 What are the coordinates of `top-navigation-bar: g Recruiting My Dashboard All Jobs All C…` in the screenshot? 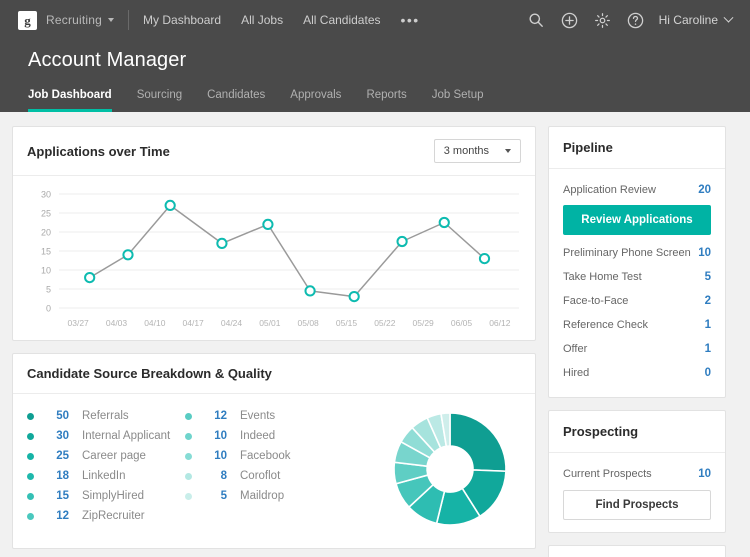 It's located at (375, 20).